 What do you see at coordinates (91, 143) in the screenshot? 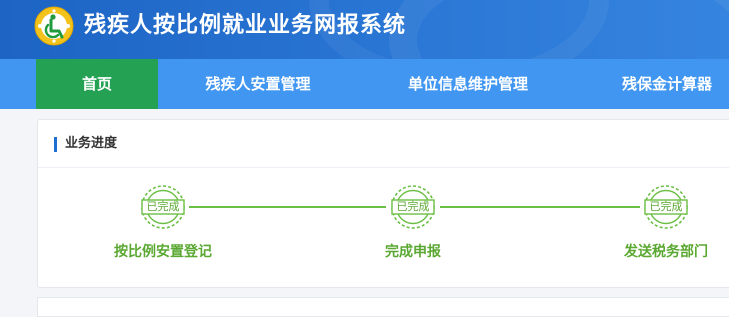
I see `panel-title: 业务进度` at bounding box center [91, 143].